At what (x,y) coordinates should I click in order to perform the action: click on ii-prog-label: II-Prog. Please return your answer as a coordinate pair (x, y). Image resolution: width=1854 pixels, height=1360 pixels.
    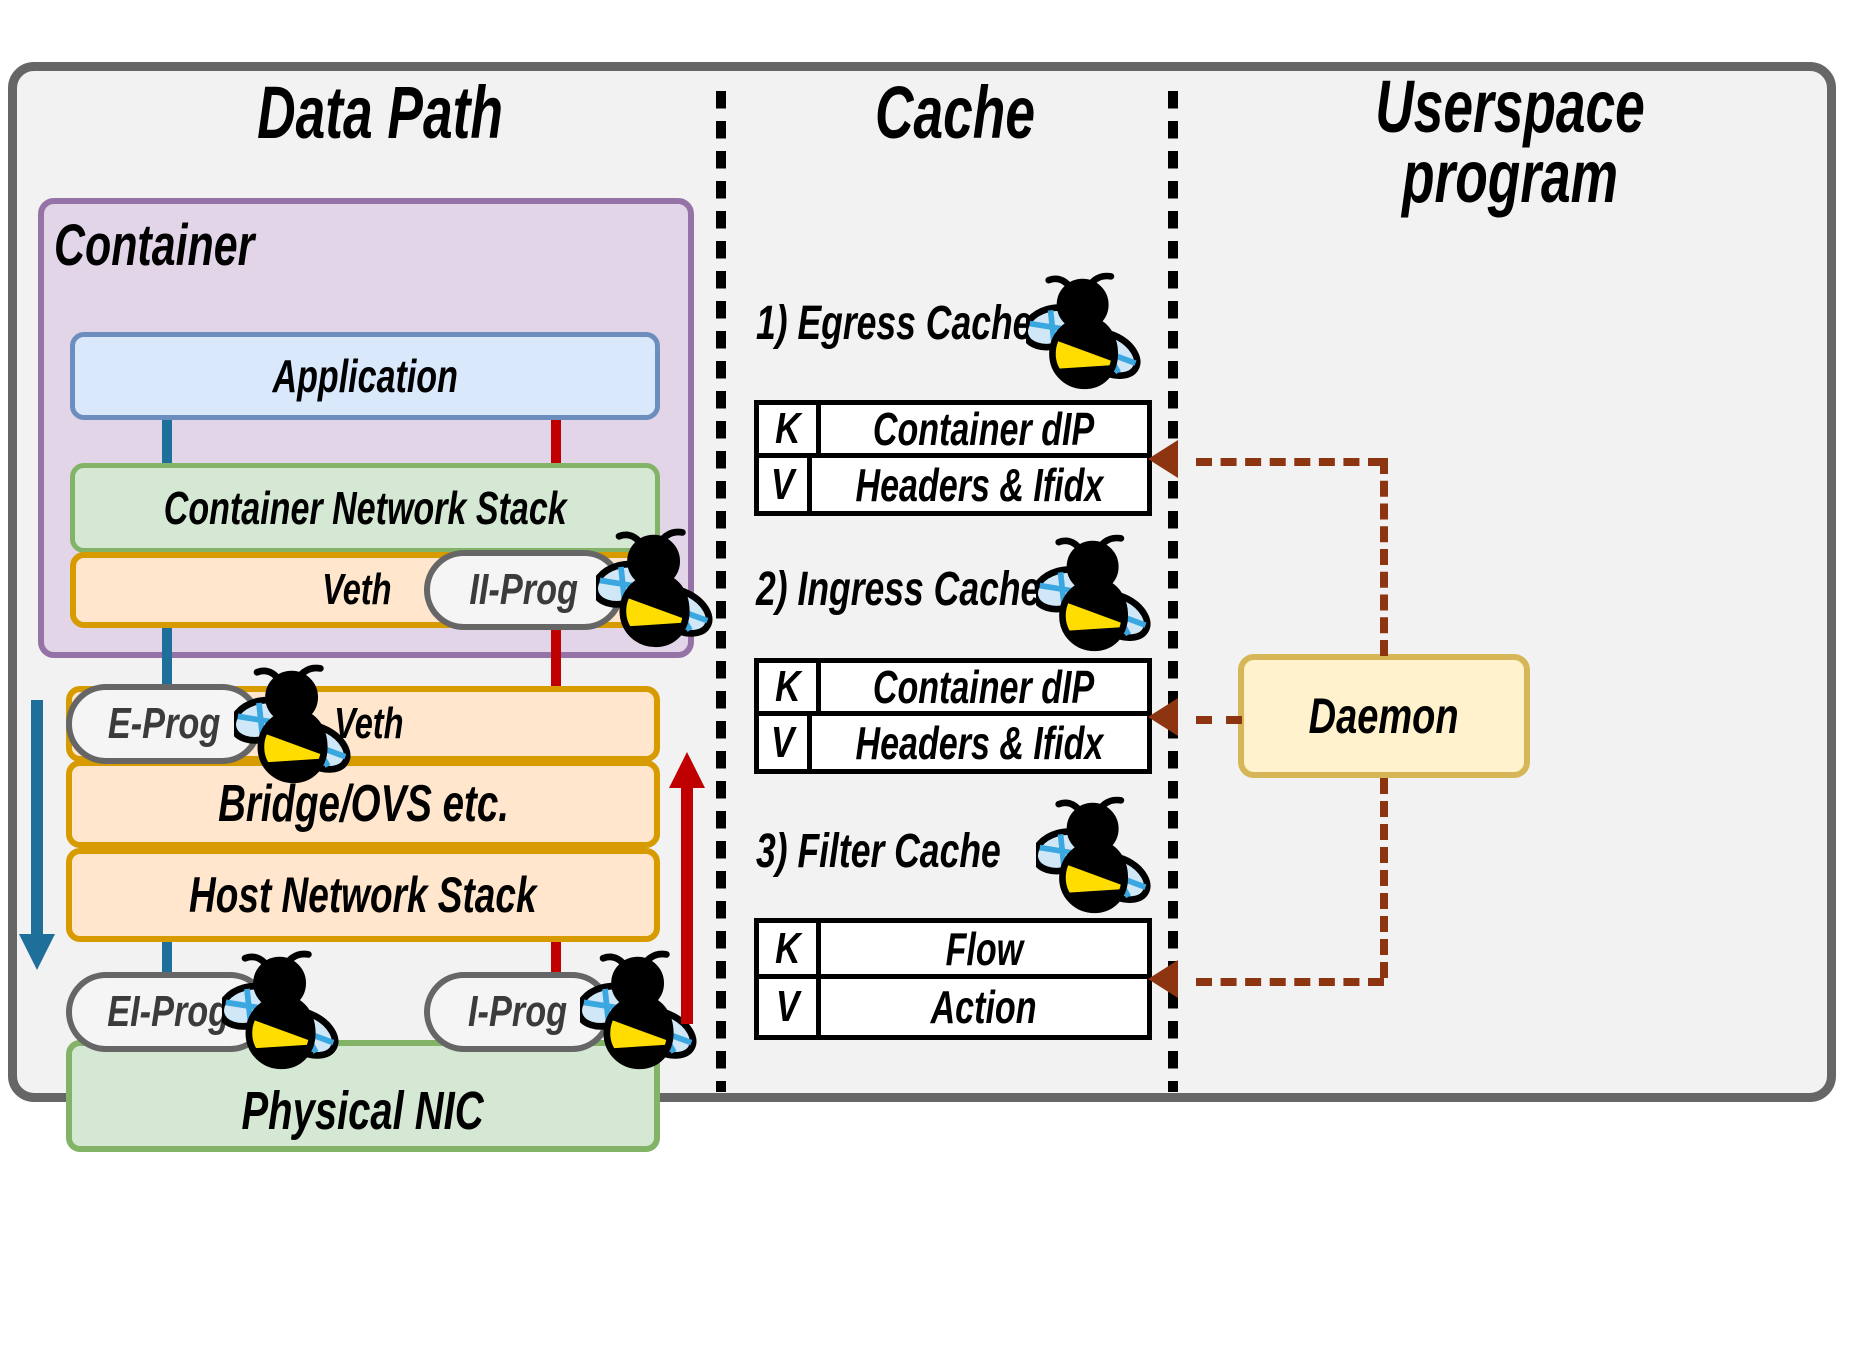
    Looking at the image, I should click on (524, 589).